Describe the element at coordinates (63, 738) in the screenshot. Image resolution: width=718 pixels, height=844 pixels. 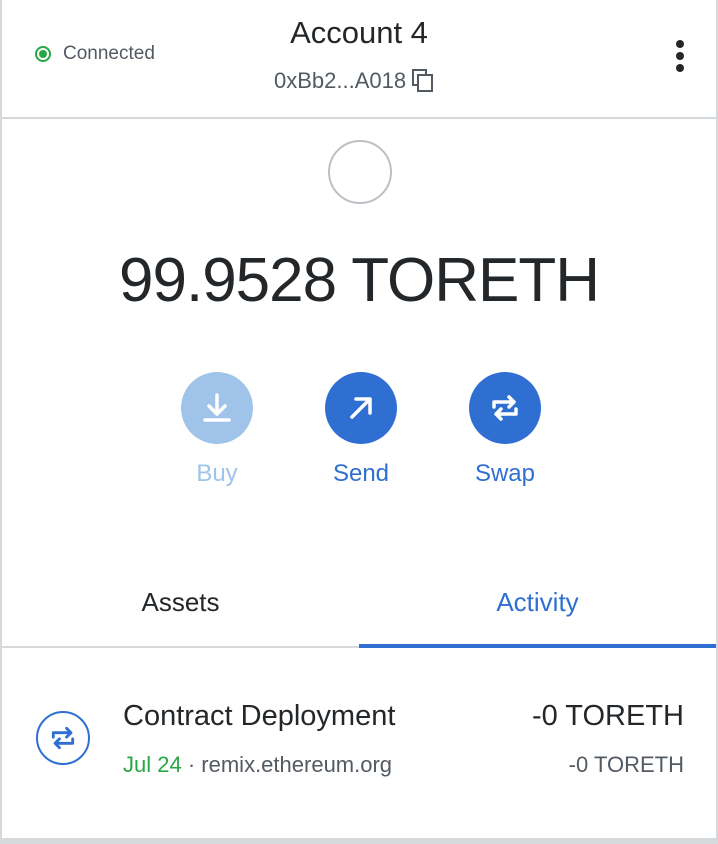
I see `transaction-swap-icon` at that location.